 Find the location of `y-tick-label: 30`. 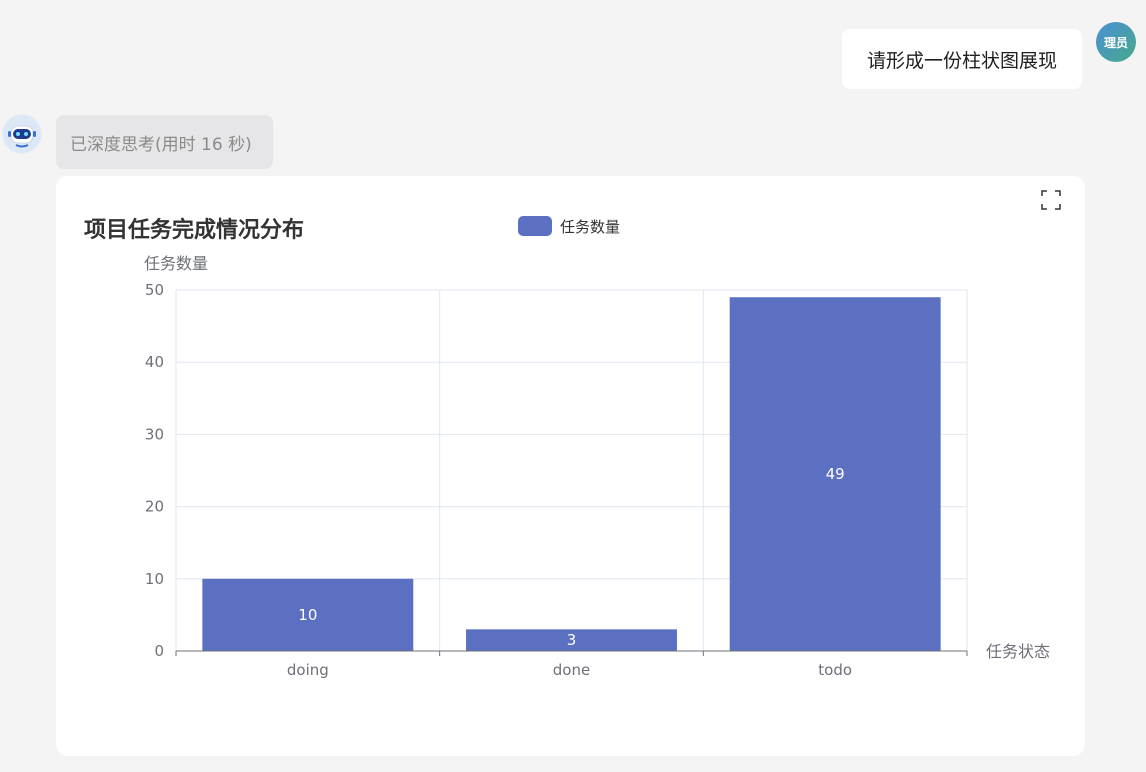

y-tick-label: 30 is located at coordinates (154, 434).